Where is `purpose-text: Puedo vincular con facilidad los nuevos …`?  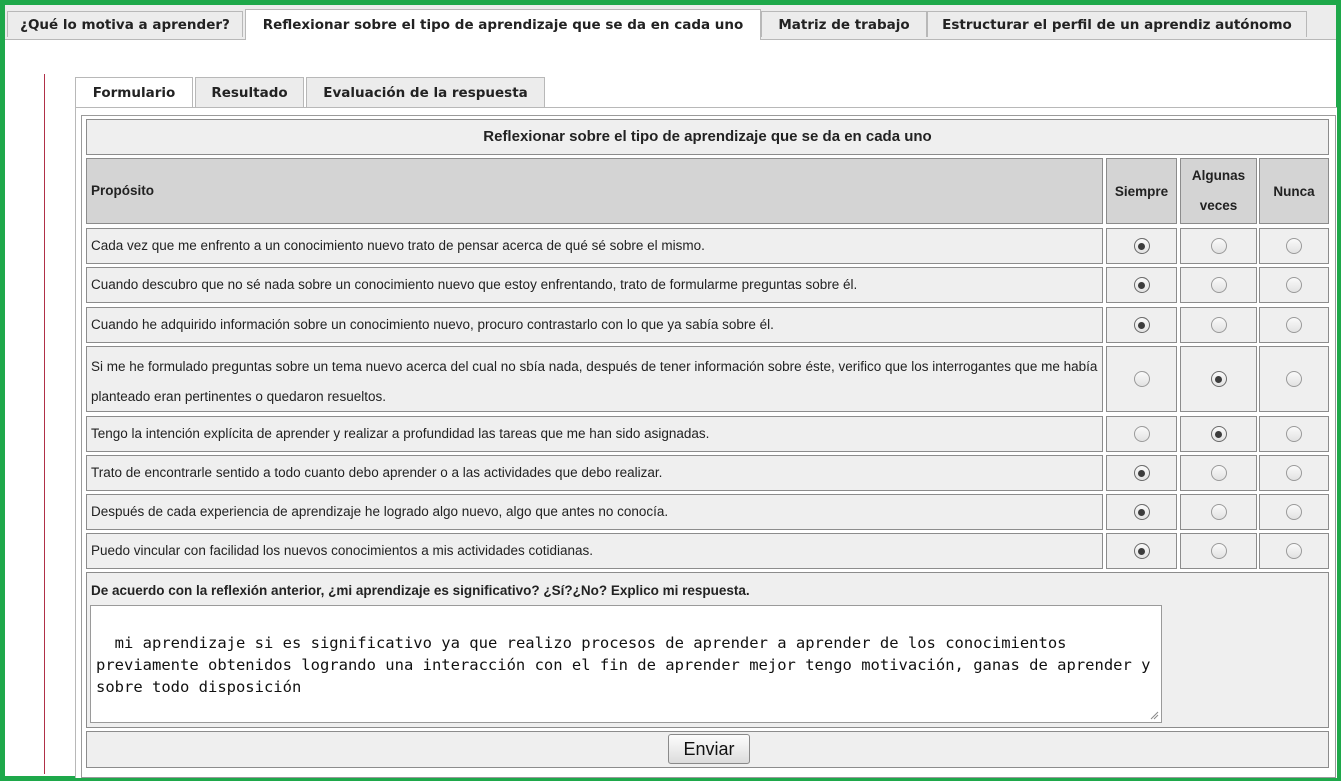 purpose-text: Puedo vincular con facilidad los nuevos … is located at coordinates (342, 550).